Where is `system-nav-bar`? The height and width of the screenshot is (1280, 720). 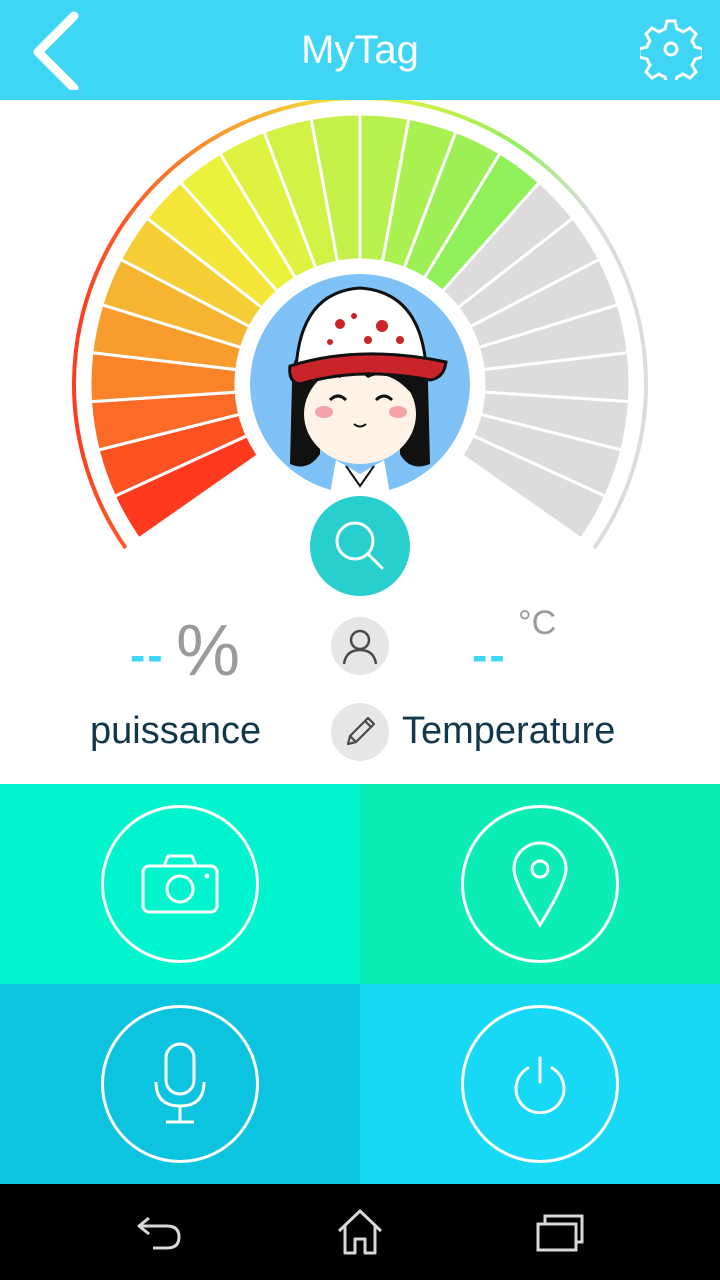 system-nav-bar is located at coordinates (360, 1232).